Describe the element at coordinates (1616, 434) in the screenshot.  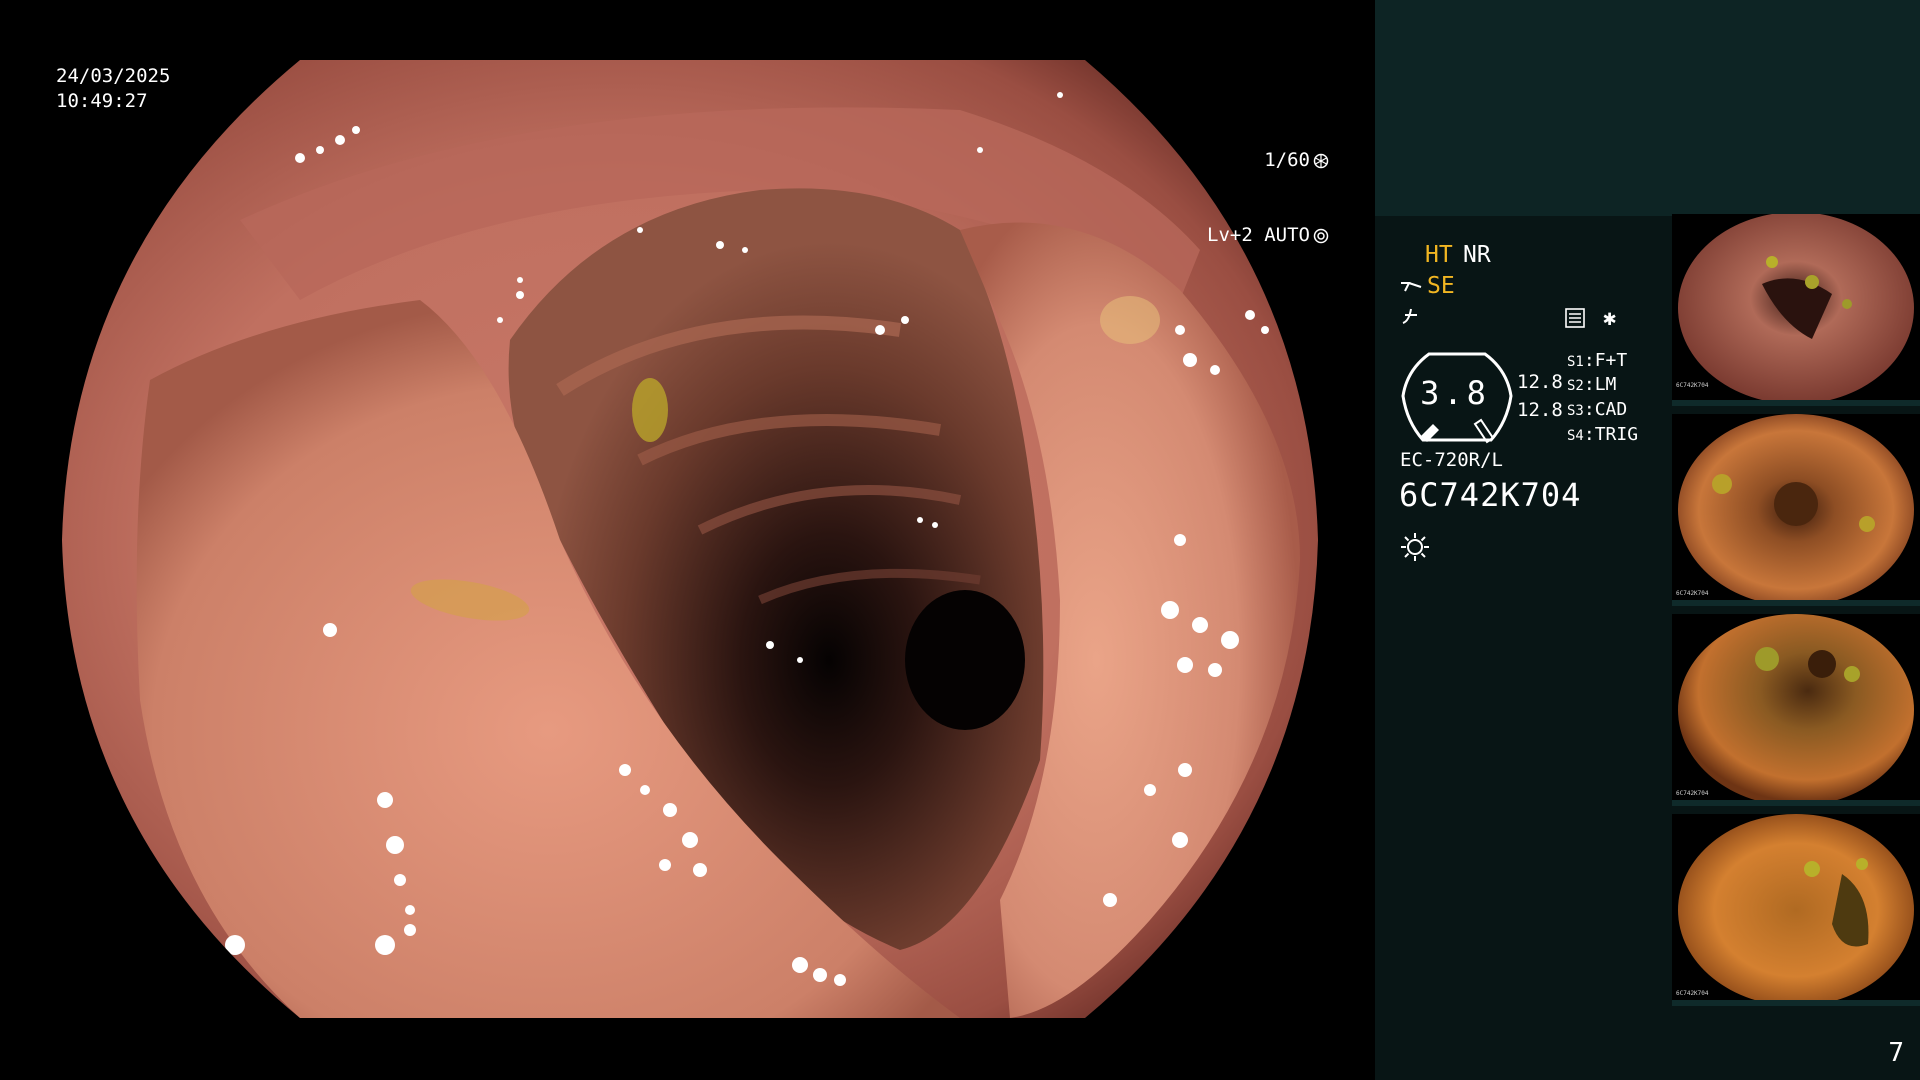
I see `switch-label: TRIG` at that location.